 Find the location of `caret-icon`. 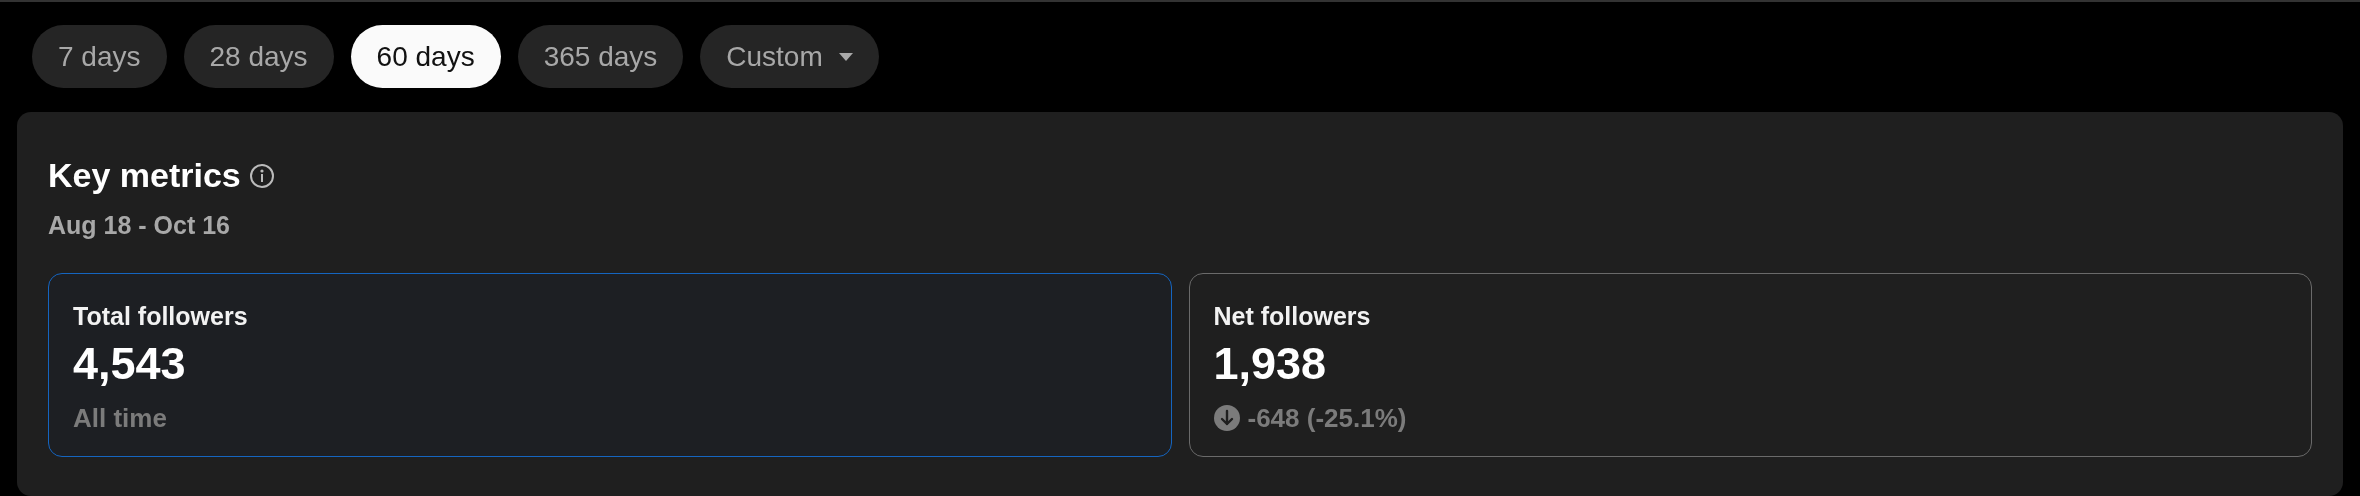

caret-icon is located at coordinates (845, 56).